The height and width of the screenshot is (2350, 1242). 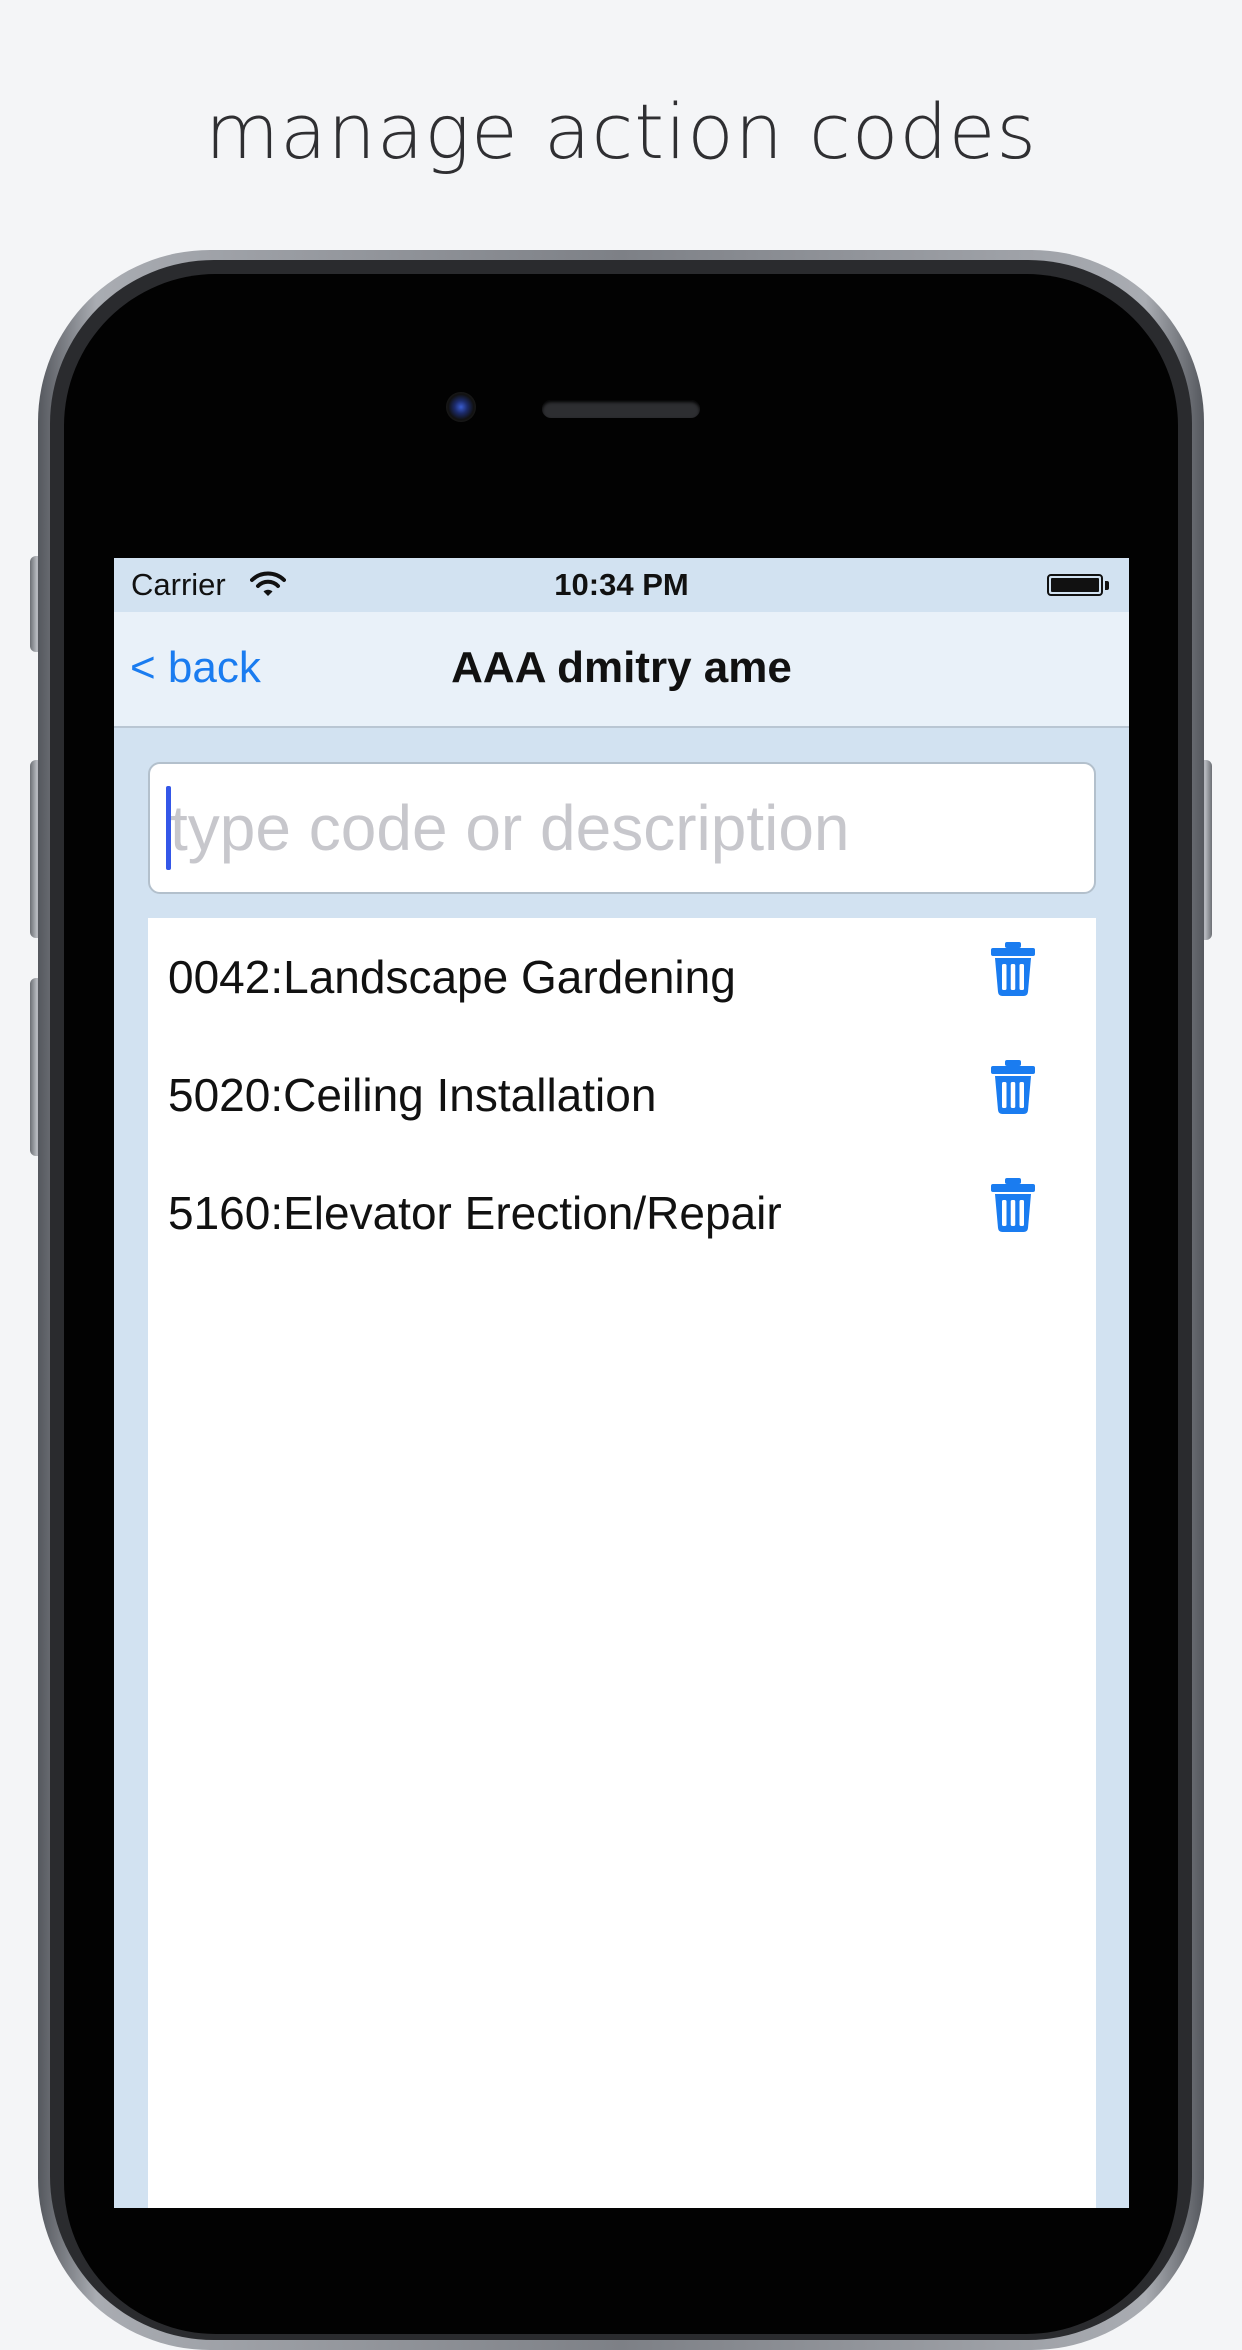 I want to click on battery-icon, so click(x=1075, y=585).